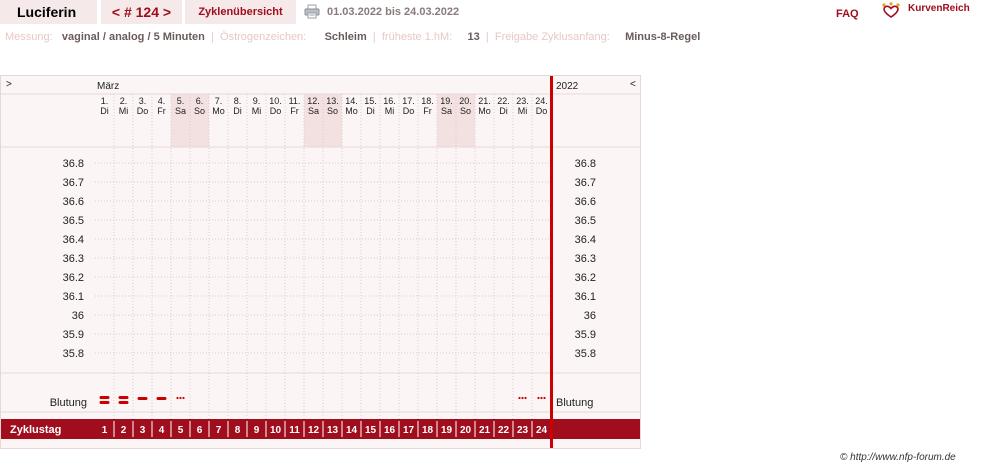 The width and height of the screenshot is (981, 469). Describe the element at coordinates (552, 37) in the screenshot. I see `cycle-start-release-label: Freigabe Zyklusanfang:` at that location.